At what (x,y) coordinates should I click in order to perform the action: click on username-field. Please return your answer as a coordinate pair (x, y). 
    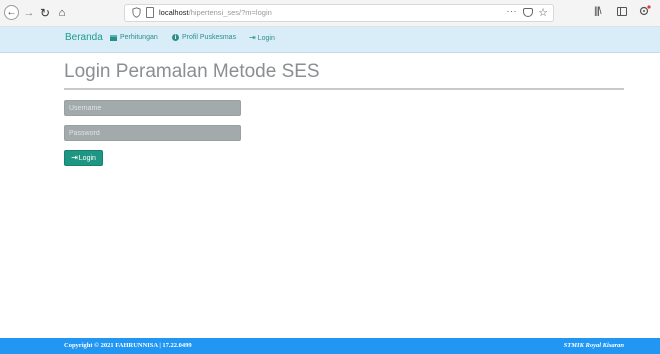
    Looking at the image, I should click on (152, 108).